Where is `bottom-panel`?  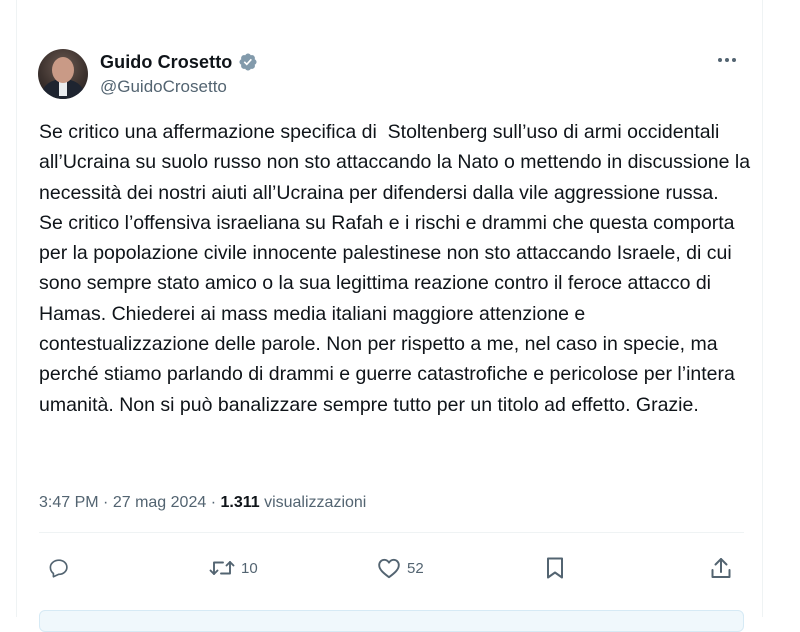
bottom-panel is located at coordinates (391, 621).